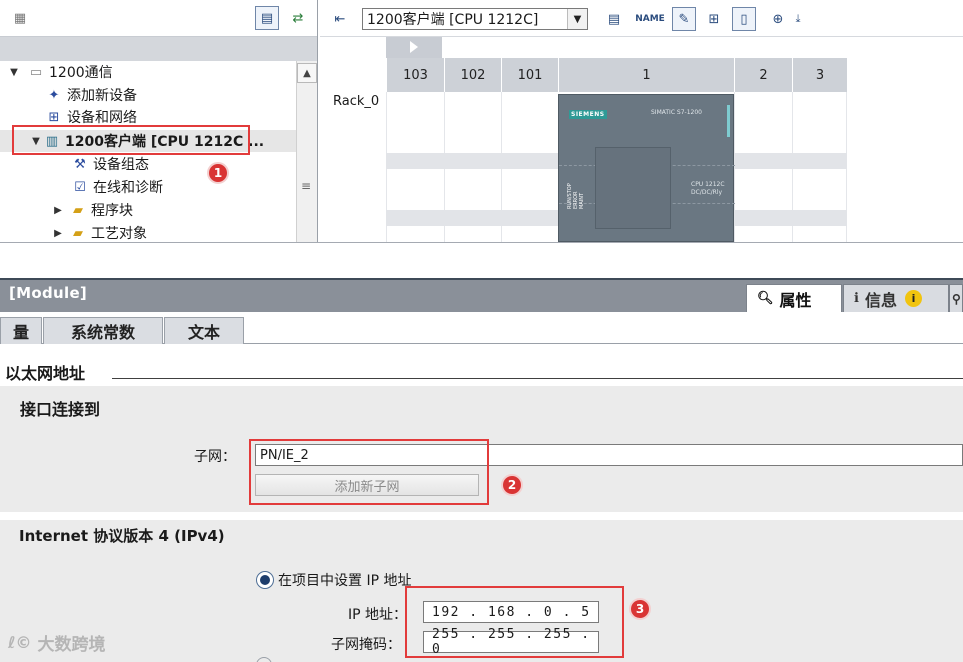 This screenshot has height=662, width=963. Describe the element at coordinates (798, 19) in the screenshot. I see `zoom-dropdown-icon: ⤓` at that location.